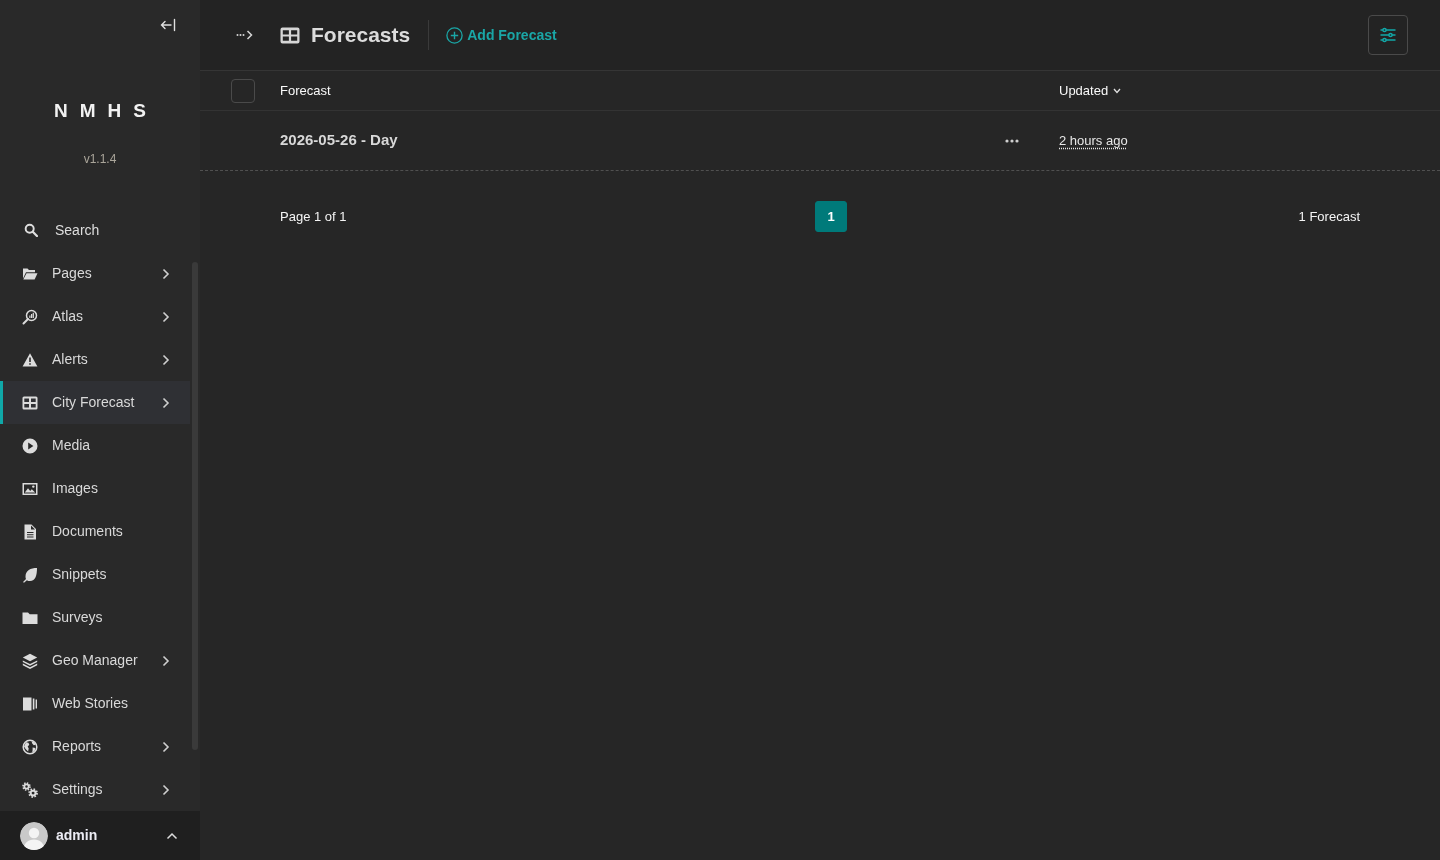  I want to click on page-summary: Page 1 of 1, so click(313, 216).